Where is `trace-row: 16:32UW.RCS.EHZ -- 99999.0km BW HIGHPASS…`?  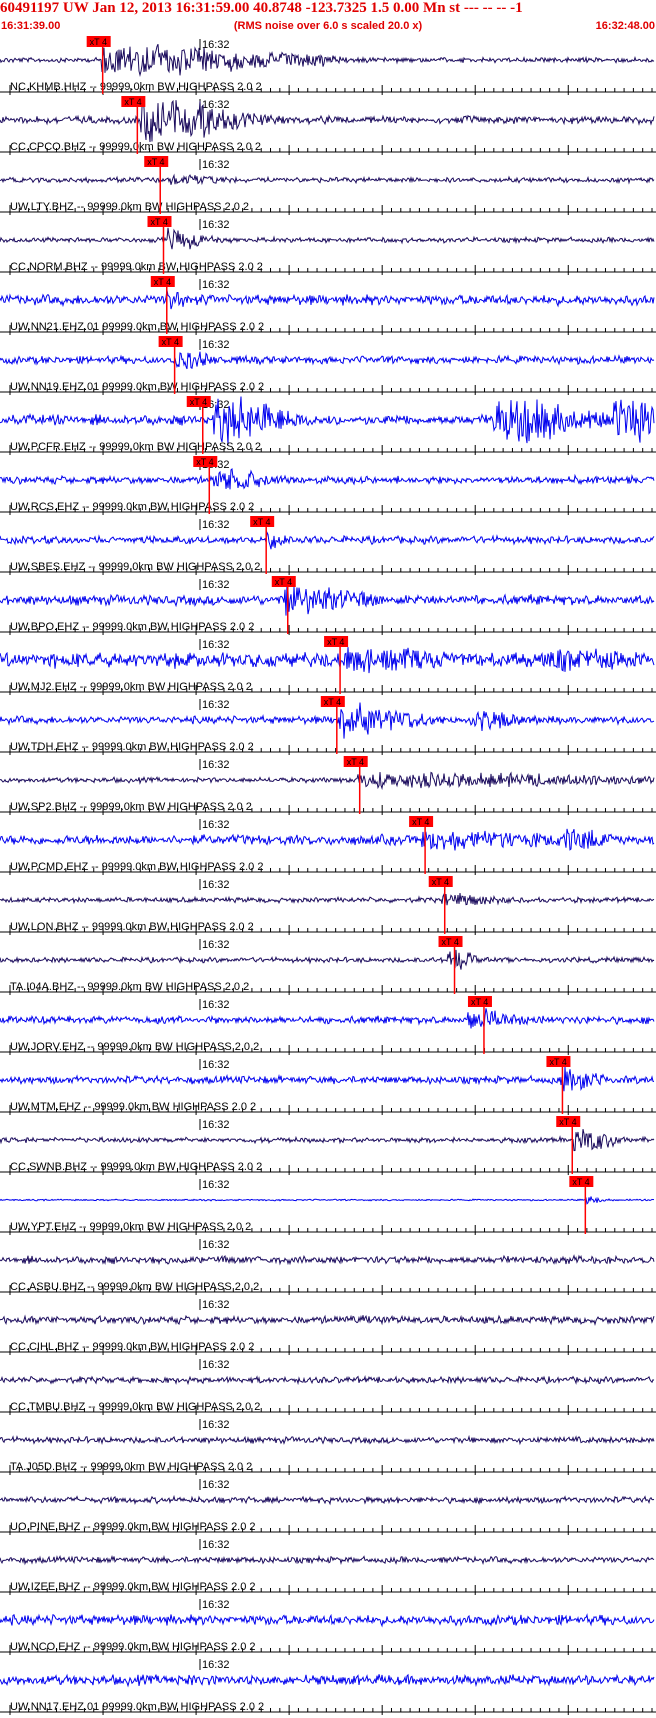 trace-row: 16:32UW.RCS.EHZ -- 99999.0km BW HIGHPASS… is located at coordinates (328, 485).